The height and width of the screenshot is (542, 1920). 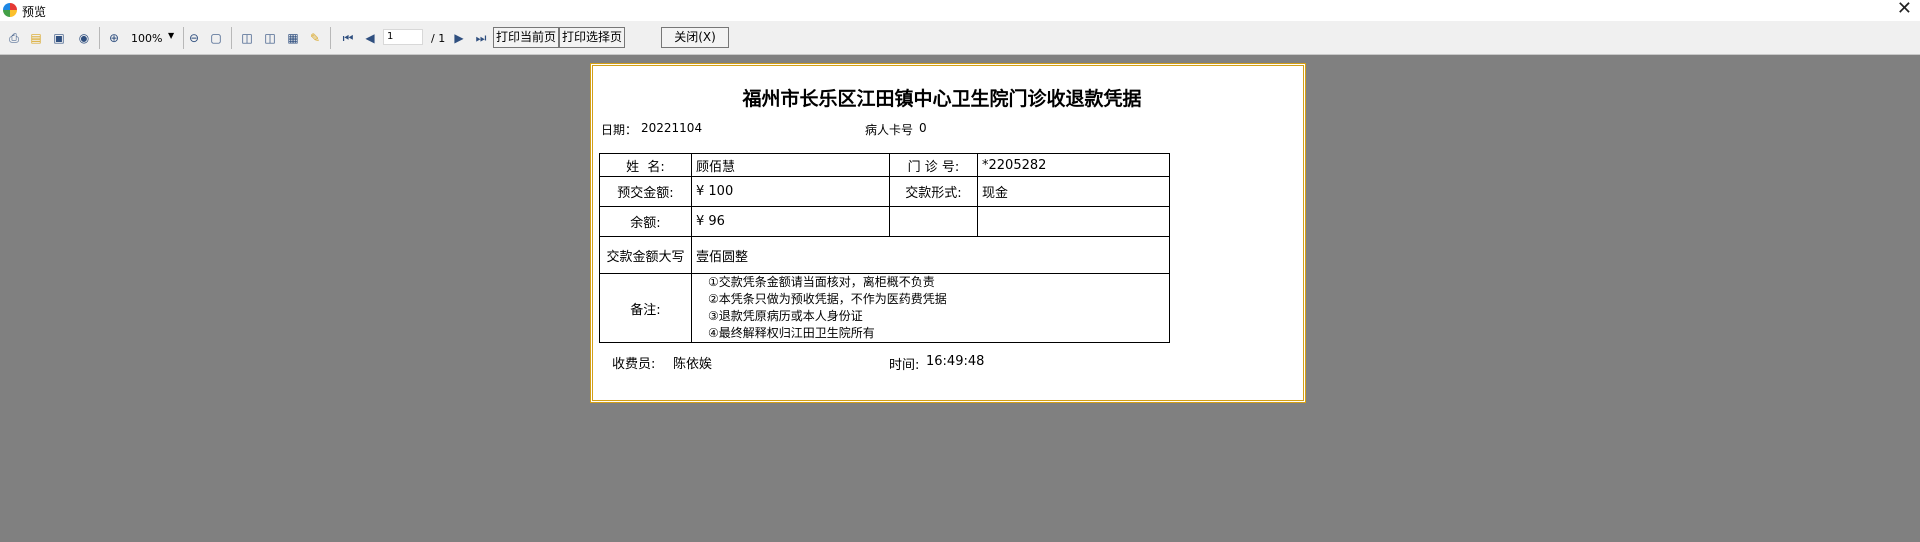 What do you see at coordinates (348, 38) in the screenshot?
I see `first-page-icon: ⏮` at bounding box center [348, 38].